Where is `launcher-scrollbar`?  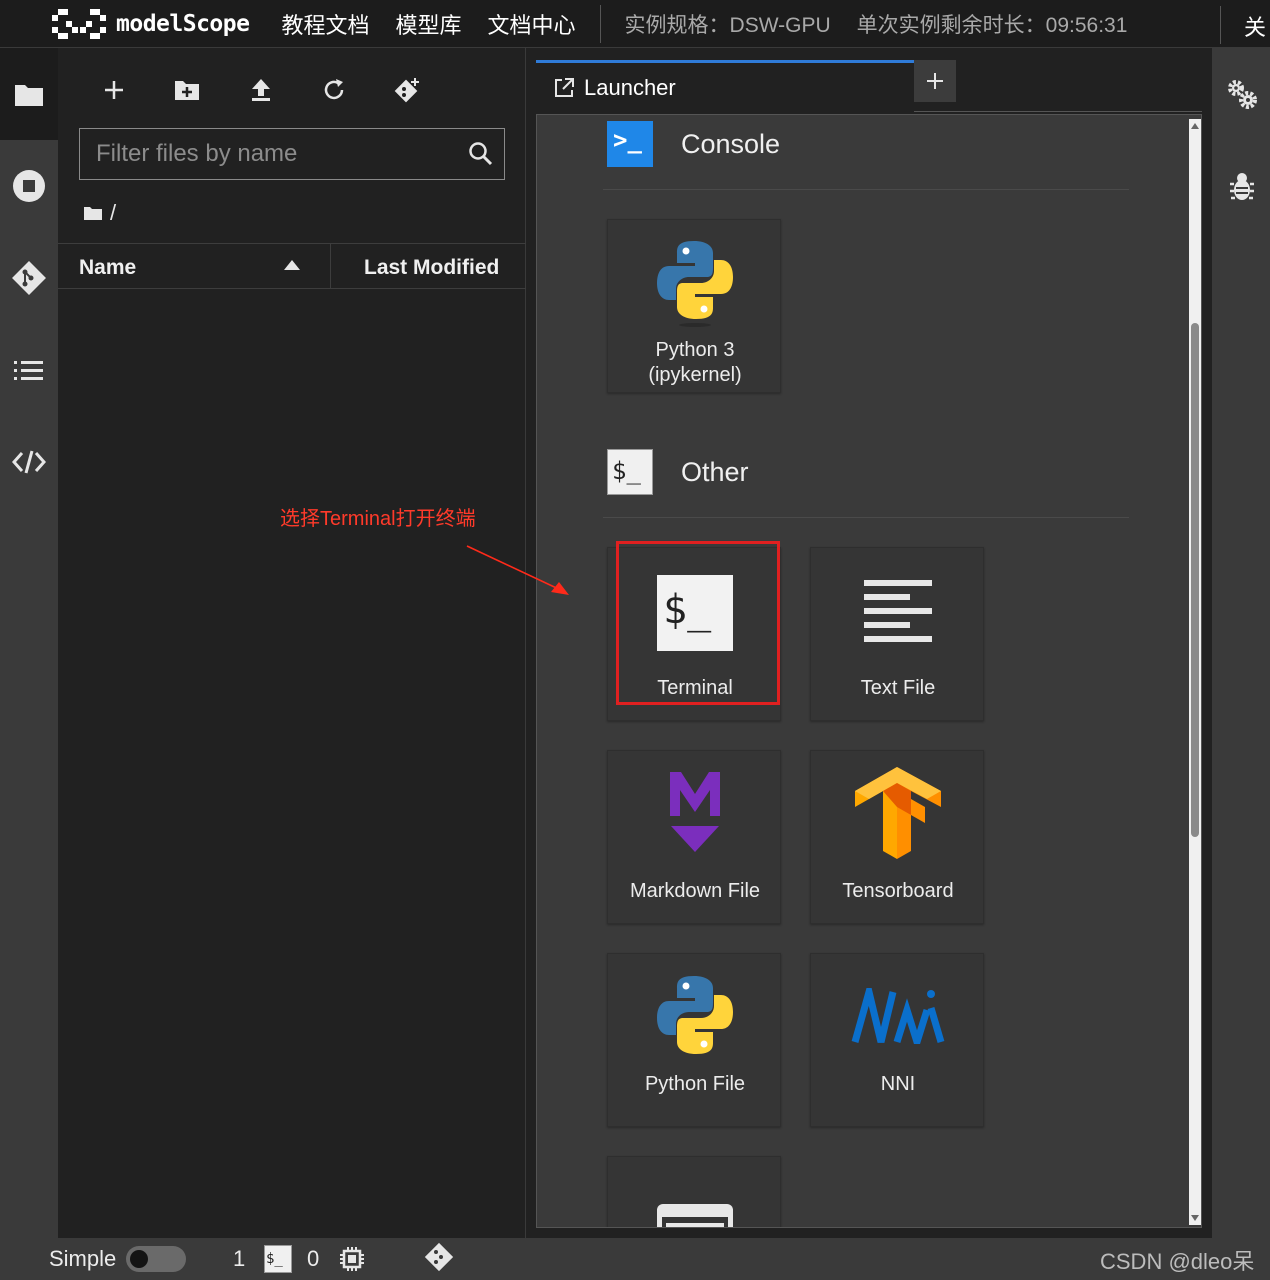 launcher-scrollbar is located at coordinates (1195, 672).